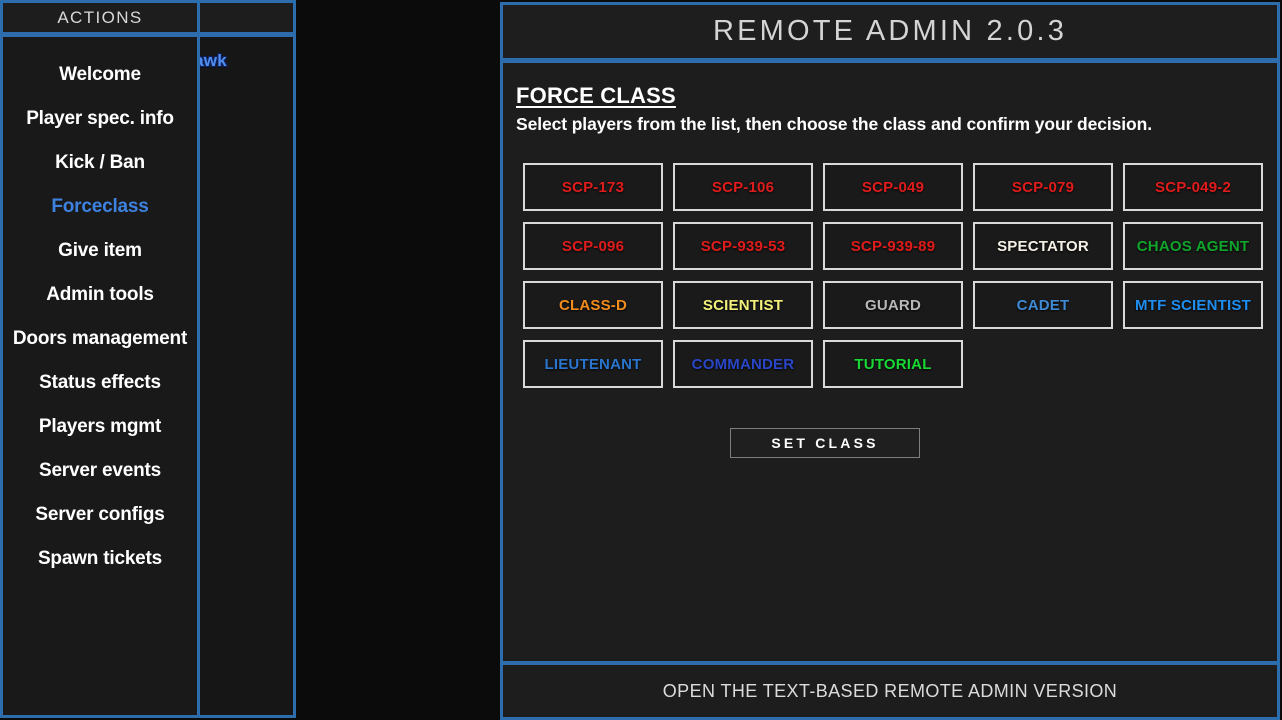 The height and width of the screenshot is (720, 1282). Describe the element at coordinates (100, 75) in the screenshot. I see `action-item-welcome: Welcome` at that location.